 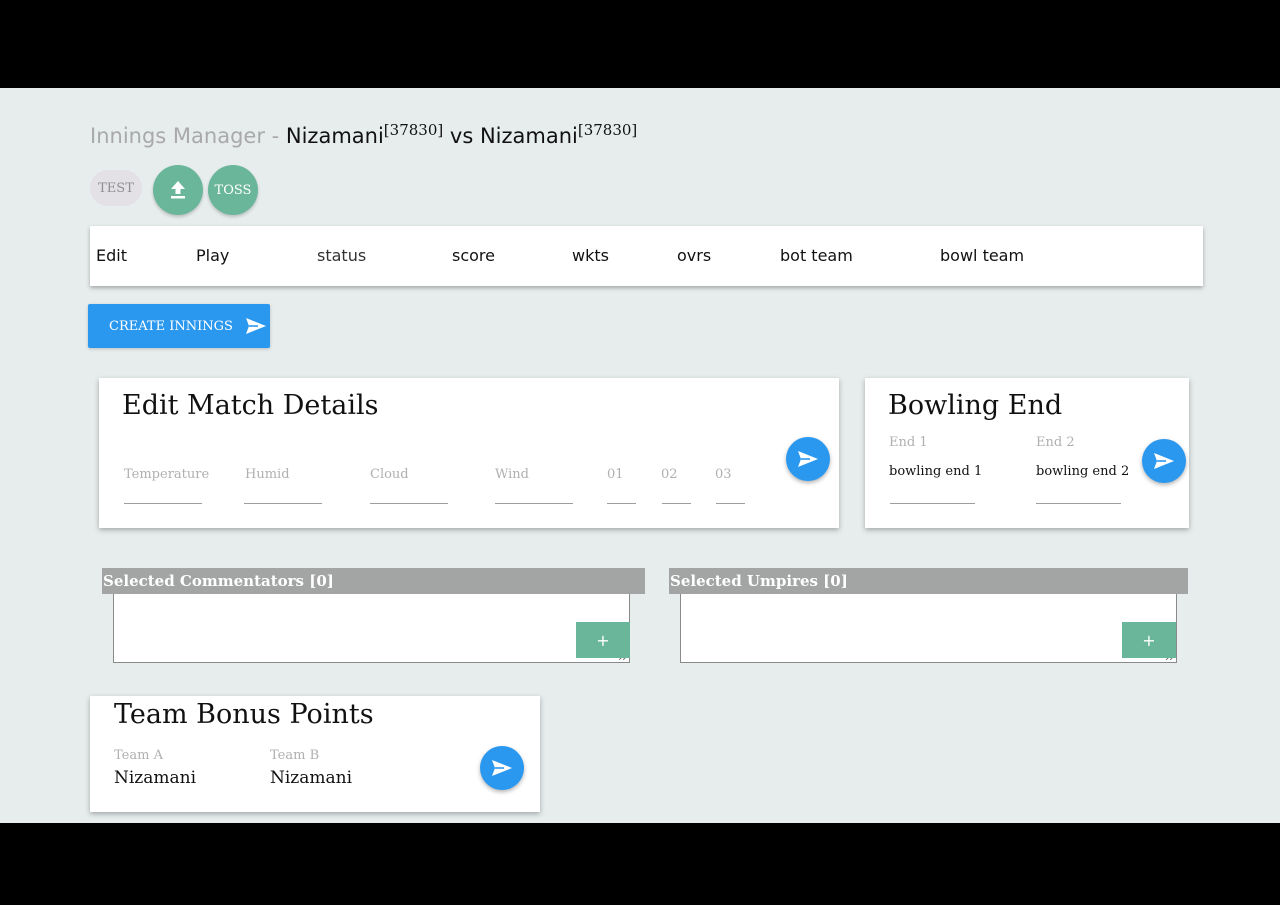 What do you see at coordinates (928, 581) in the screenshot?
I see `umpires-header: Selected Umpires [0]` at bounding box center [928, 581].